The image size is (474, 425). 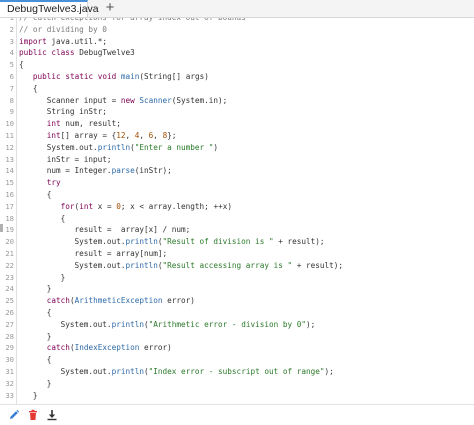 What do you see at coordinates (237, 42) in the screenshot?
I see `code-line: 3 import java.util.*;` at bounding box center [237, 42].